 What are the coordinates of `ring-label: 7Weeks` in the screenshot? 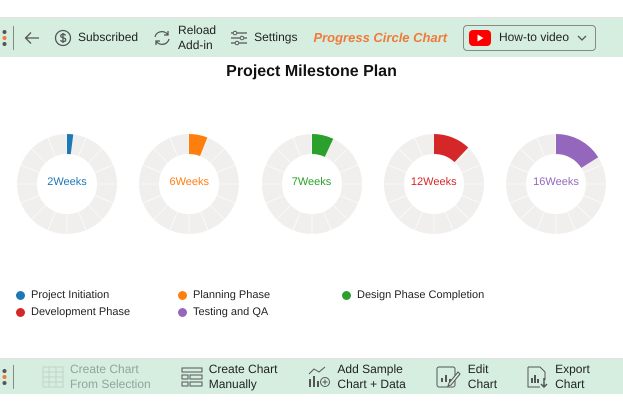 It's located at (311, 182).